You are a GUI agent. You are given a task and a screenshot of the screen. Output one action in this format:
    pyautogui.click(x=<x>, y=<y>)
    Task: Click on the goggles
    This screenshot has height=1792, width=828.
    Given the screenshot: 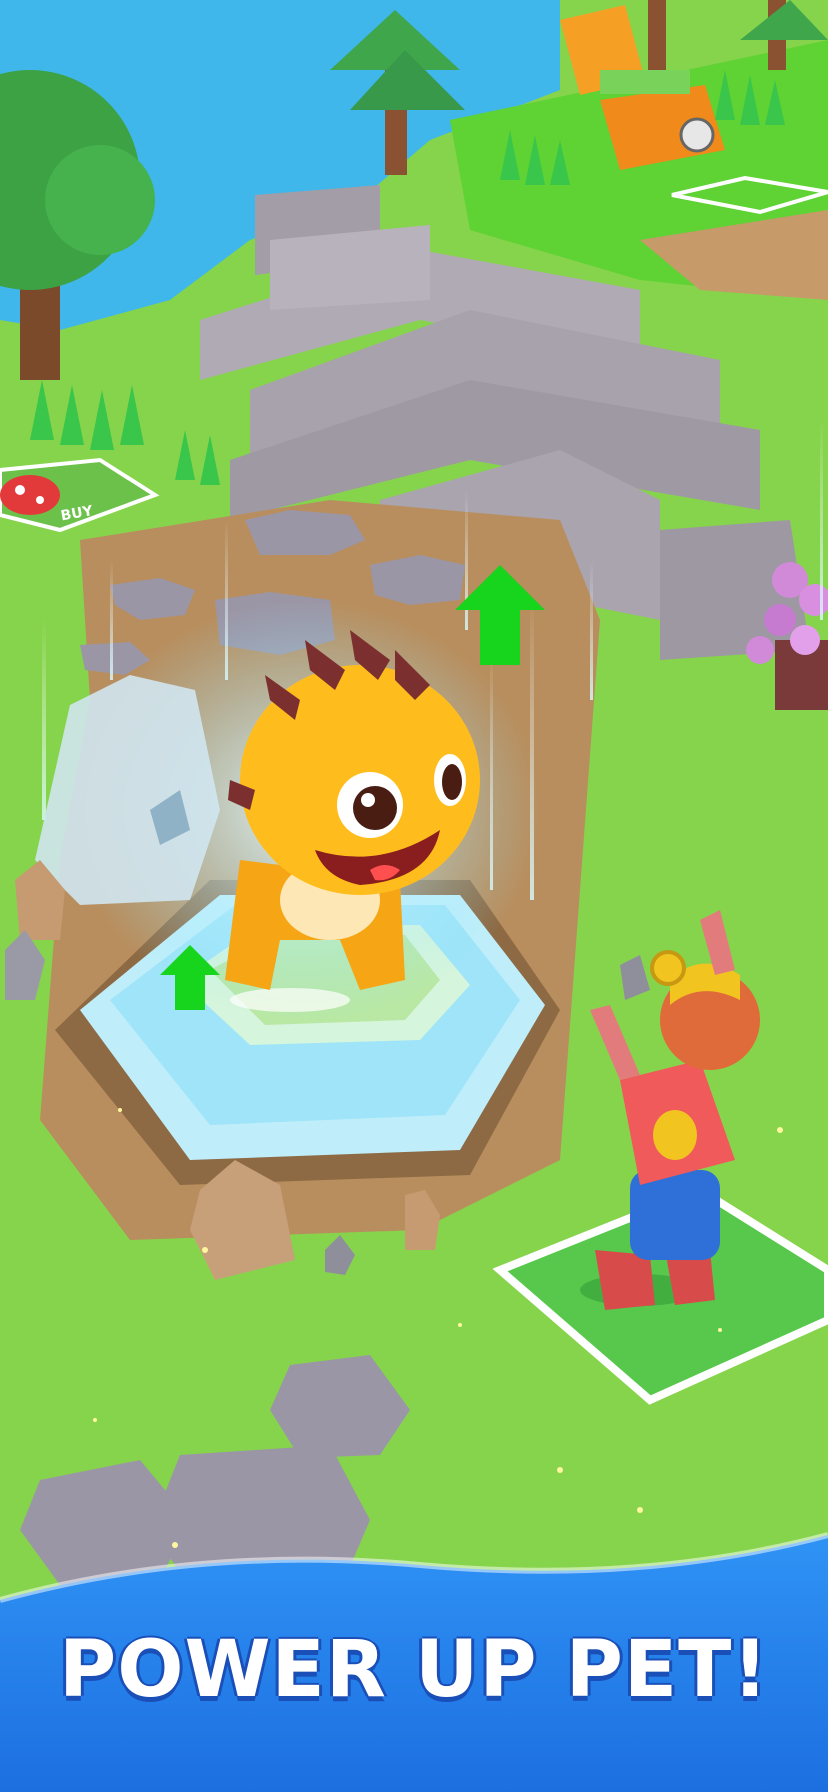 What is the action you would take?
    pyautogui.click(x=668, y=968)
    